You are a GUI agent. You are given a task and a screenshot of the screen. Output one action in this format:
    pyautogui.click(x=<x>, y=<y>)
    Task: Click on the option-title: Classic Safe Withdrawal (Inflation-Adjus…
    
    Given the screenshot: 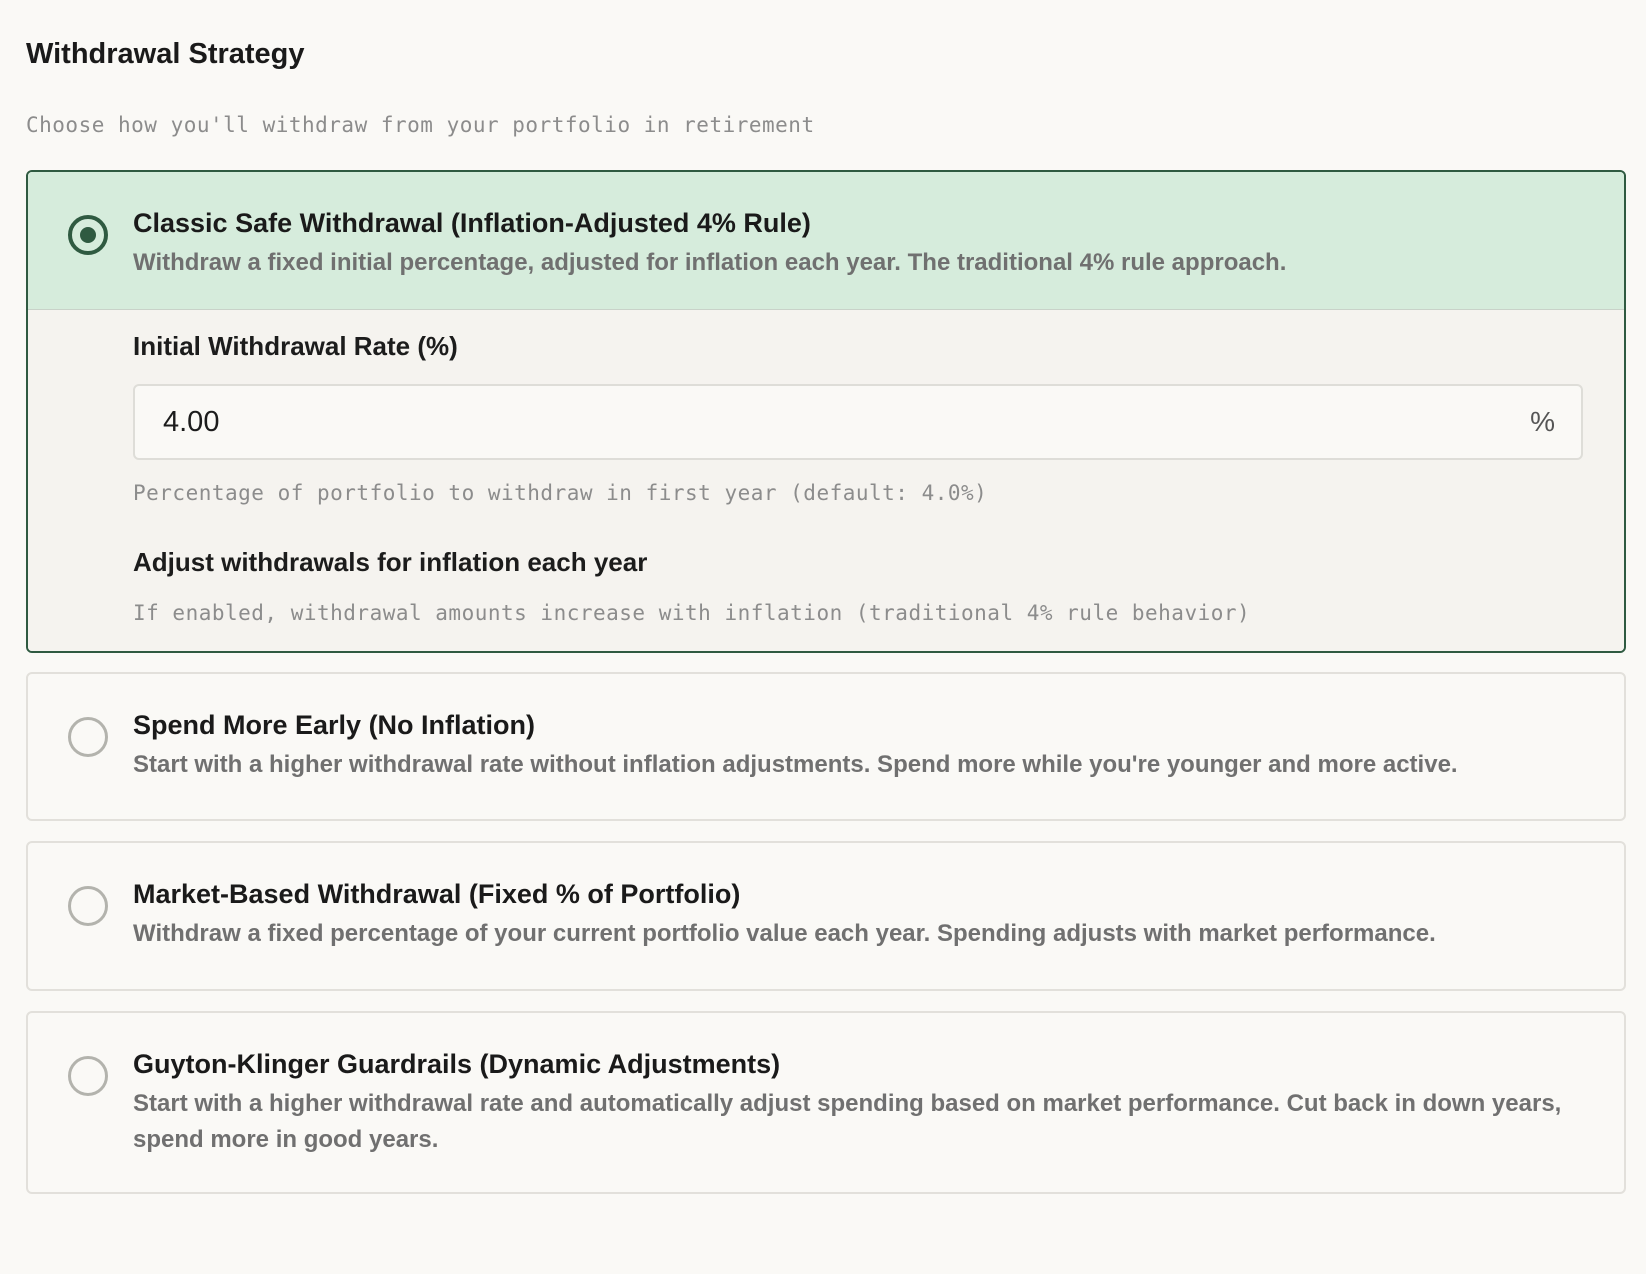 What is the action you would take?
    pyautogui.click(x=472, y=223)
    